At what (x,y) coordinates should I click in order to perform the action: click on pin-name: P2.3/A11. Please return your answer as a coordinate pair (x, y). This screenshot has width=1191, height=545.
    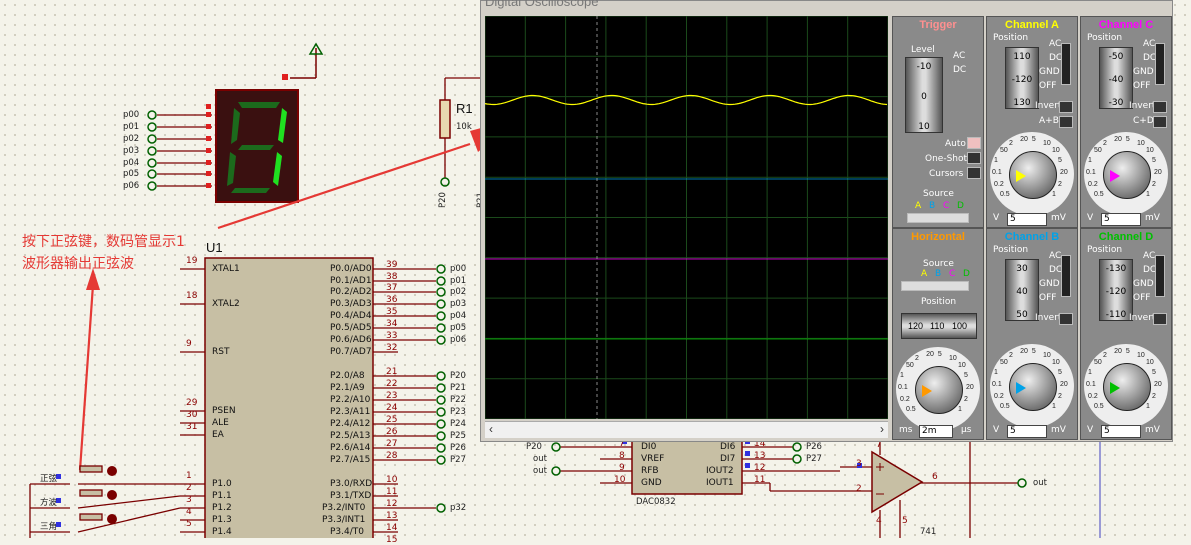
    Looking at the image, I should click on (350, 412).